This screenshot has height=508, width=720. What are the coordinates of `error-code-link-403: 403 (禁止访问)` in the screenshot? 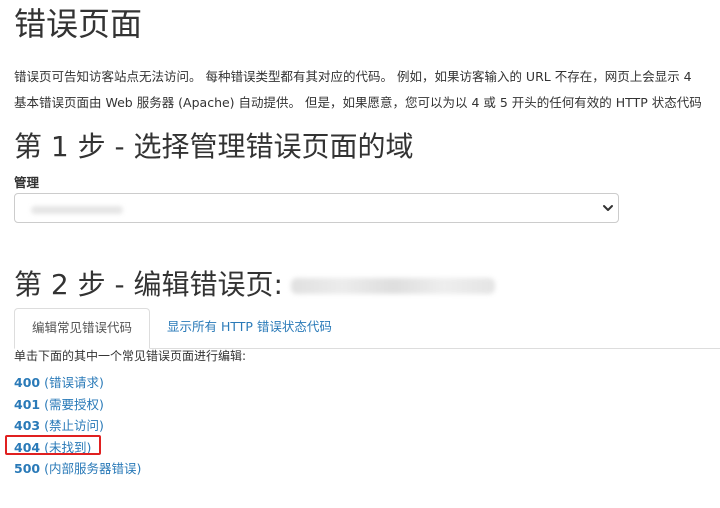 It's located at (77, 428).